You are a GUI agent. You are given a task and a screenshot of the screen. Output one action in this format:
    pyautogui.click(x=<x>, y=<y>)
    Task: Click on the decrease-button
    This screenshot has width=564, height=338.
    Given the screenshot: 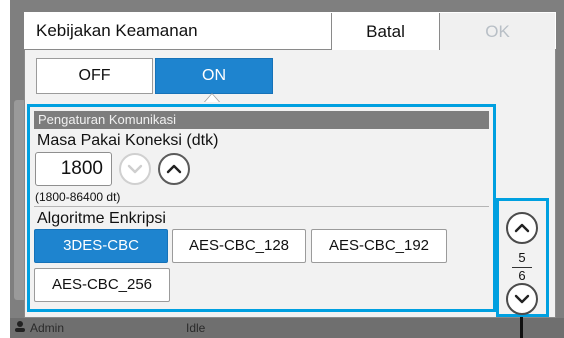 What is the action you would take?
    pyautogui.click(x=135, y=169)
    